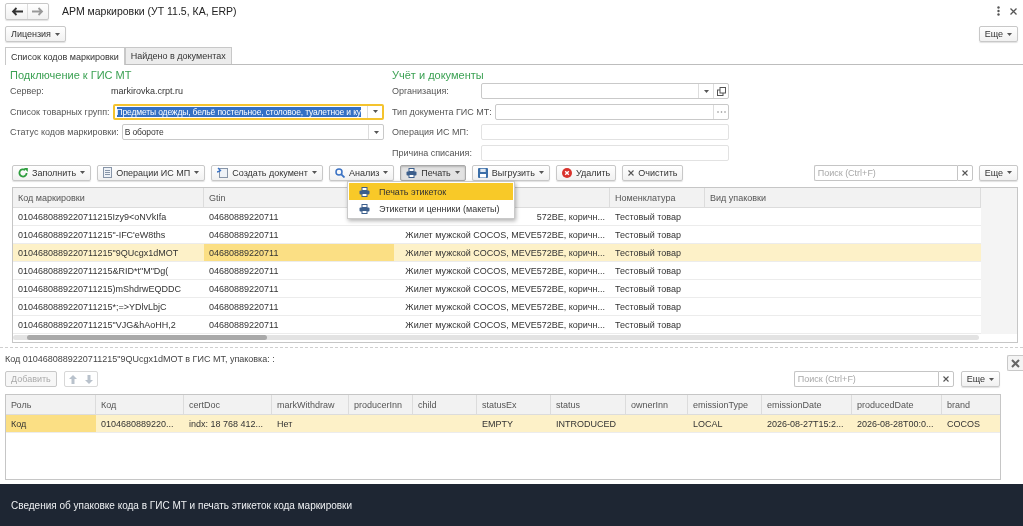 This screenshot has width=1023, height=526. Describe the element at coordinates (19, 423) in the screenshot. I see `table-cell: Код` at that location.